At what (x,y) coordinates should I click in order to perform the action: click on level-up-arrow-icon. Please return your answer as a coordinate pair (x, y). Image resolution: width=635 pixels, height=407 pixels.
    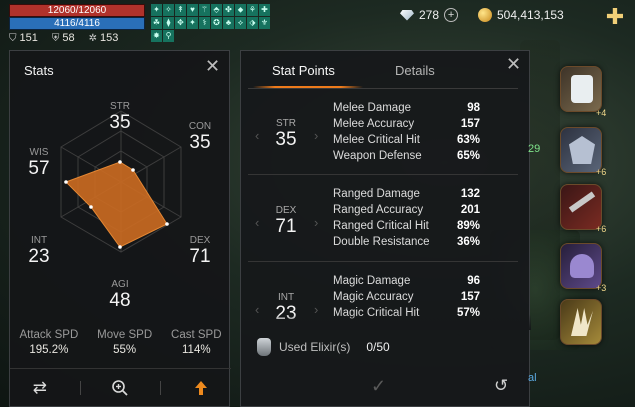
    Looking at the image, I should click on (201, 388).